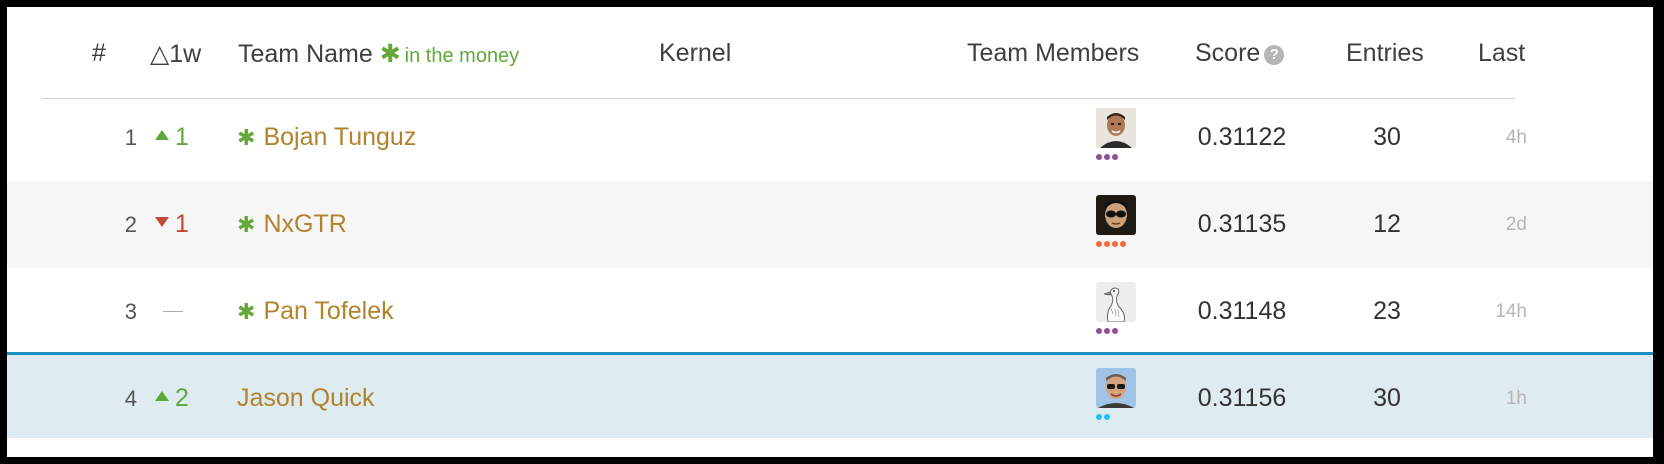 The image size is (1664, 464). Describe the element at coordinates (1228, 53) in the screenshot. I see `score-label: Score` at that location.